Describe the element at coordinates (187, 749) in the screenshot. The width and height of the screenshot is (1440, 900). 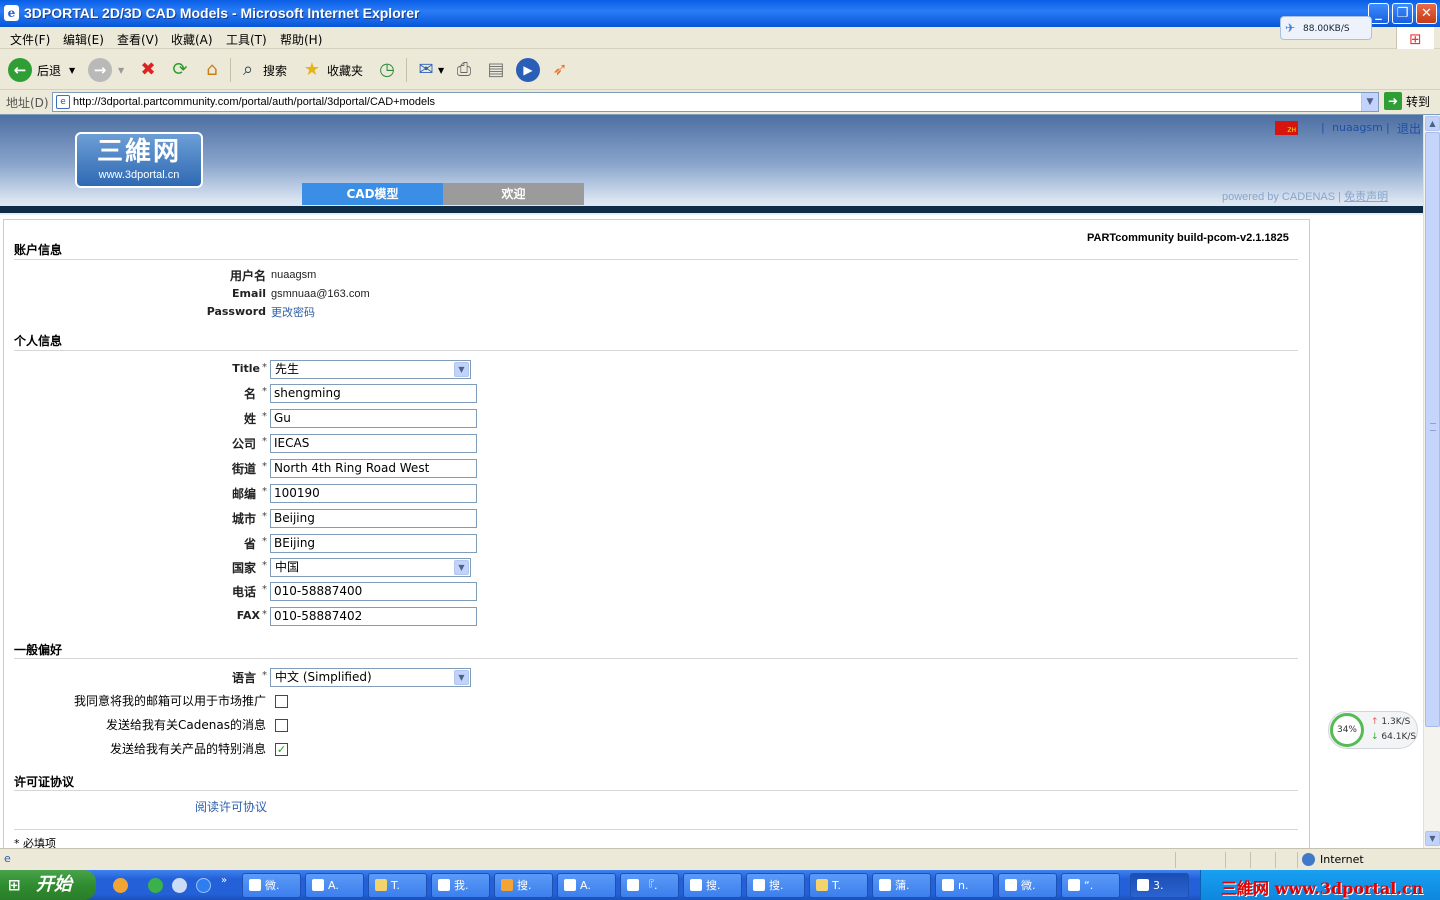
I see `special-offers-label: 发送给我有关产品的特别消息` at that location.